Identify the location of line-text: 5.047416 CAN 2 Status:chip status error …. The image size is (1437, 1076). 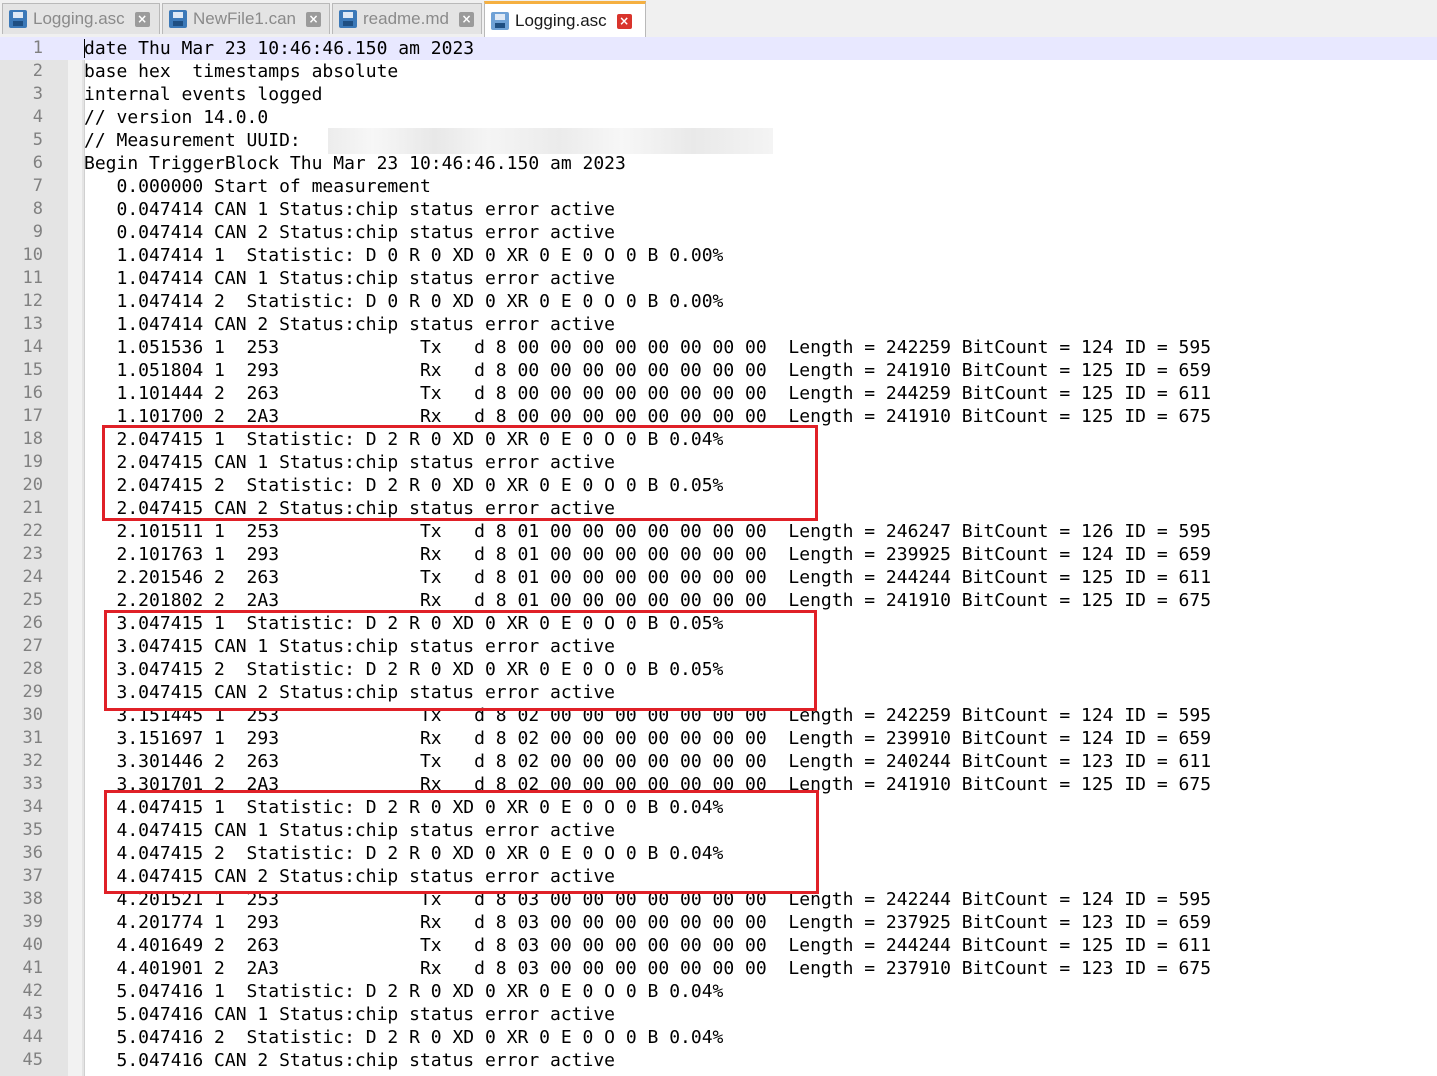
(350, 1060).